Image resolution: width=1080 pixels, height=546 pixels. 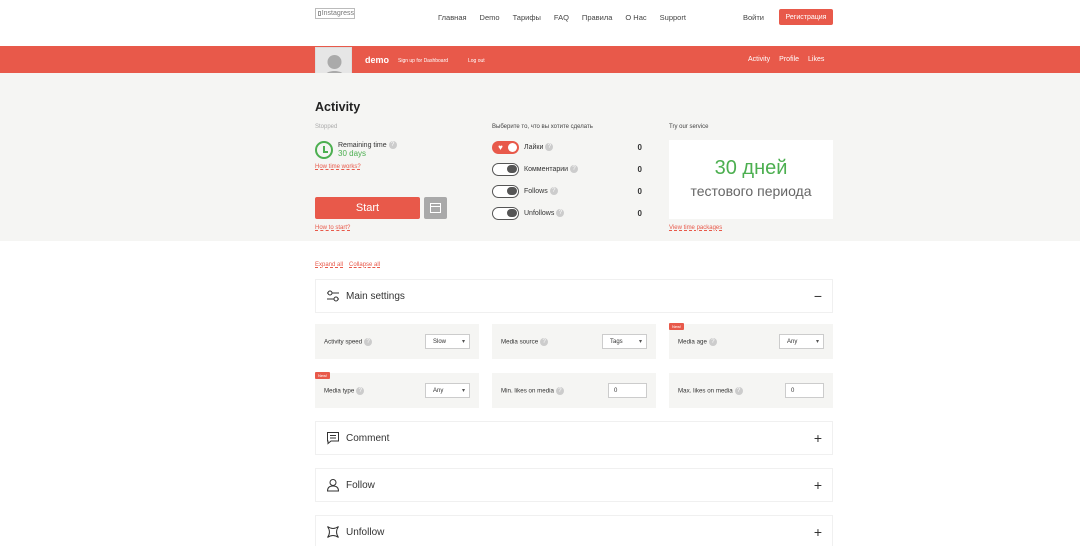 I want to click on activity-speed-label: Activity speed?, so click(x=348, y=341).